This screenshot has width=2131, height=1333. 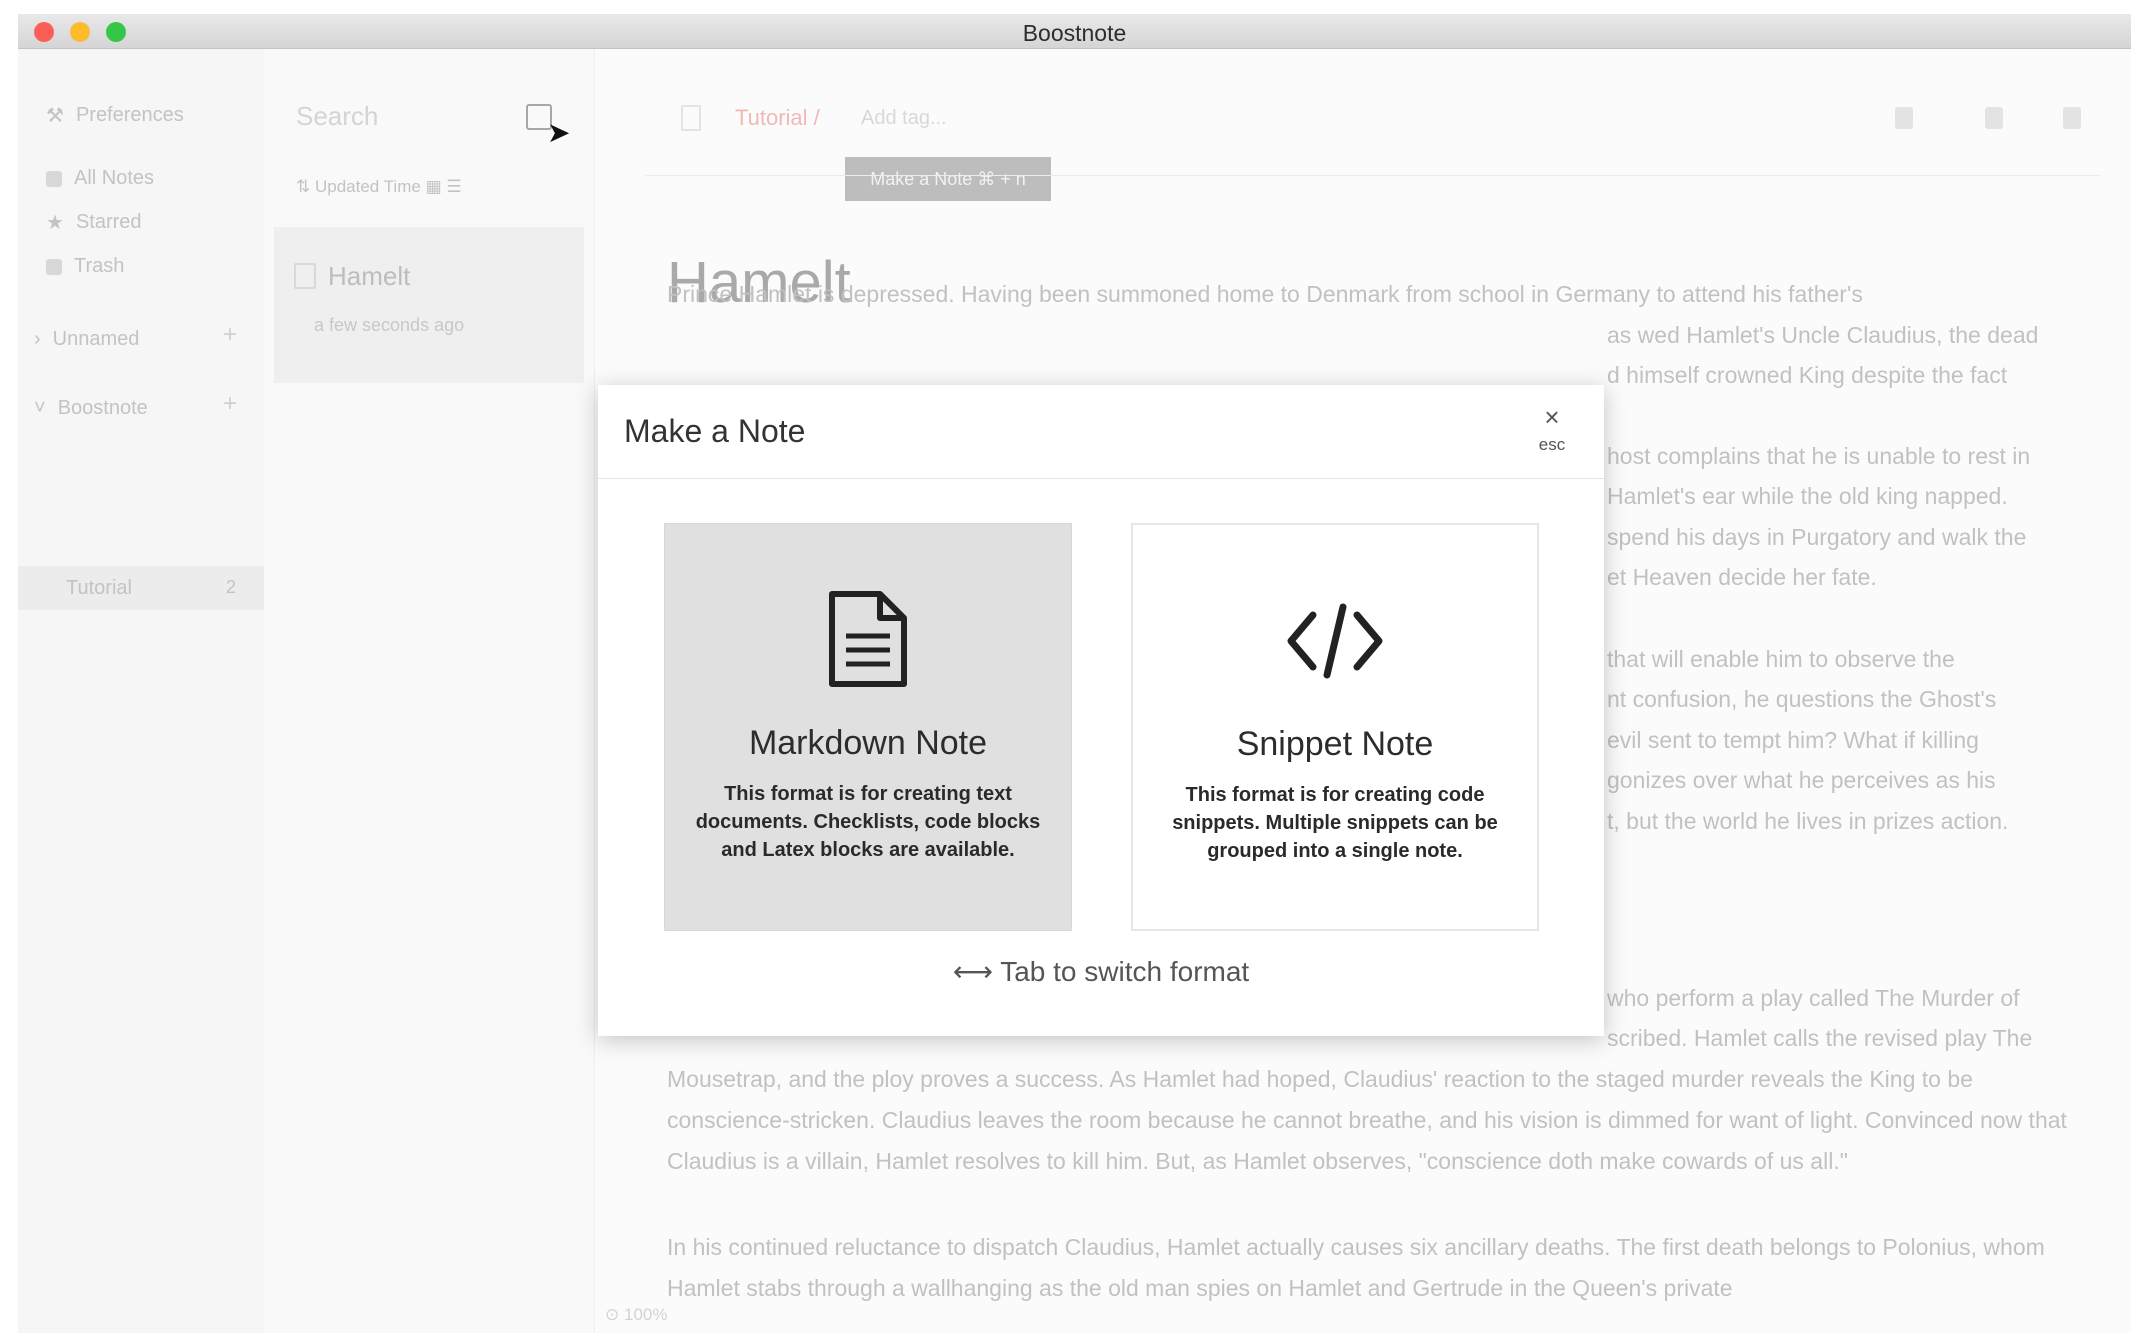 What do you see at coordinates (1552, 444) in the screenshot?
I see `close-hint: esc` at bounding box center [1552, 444].